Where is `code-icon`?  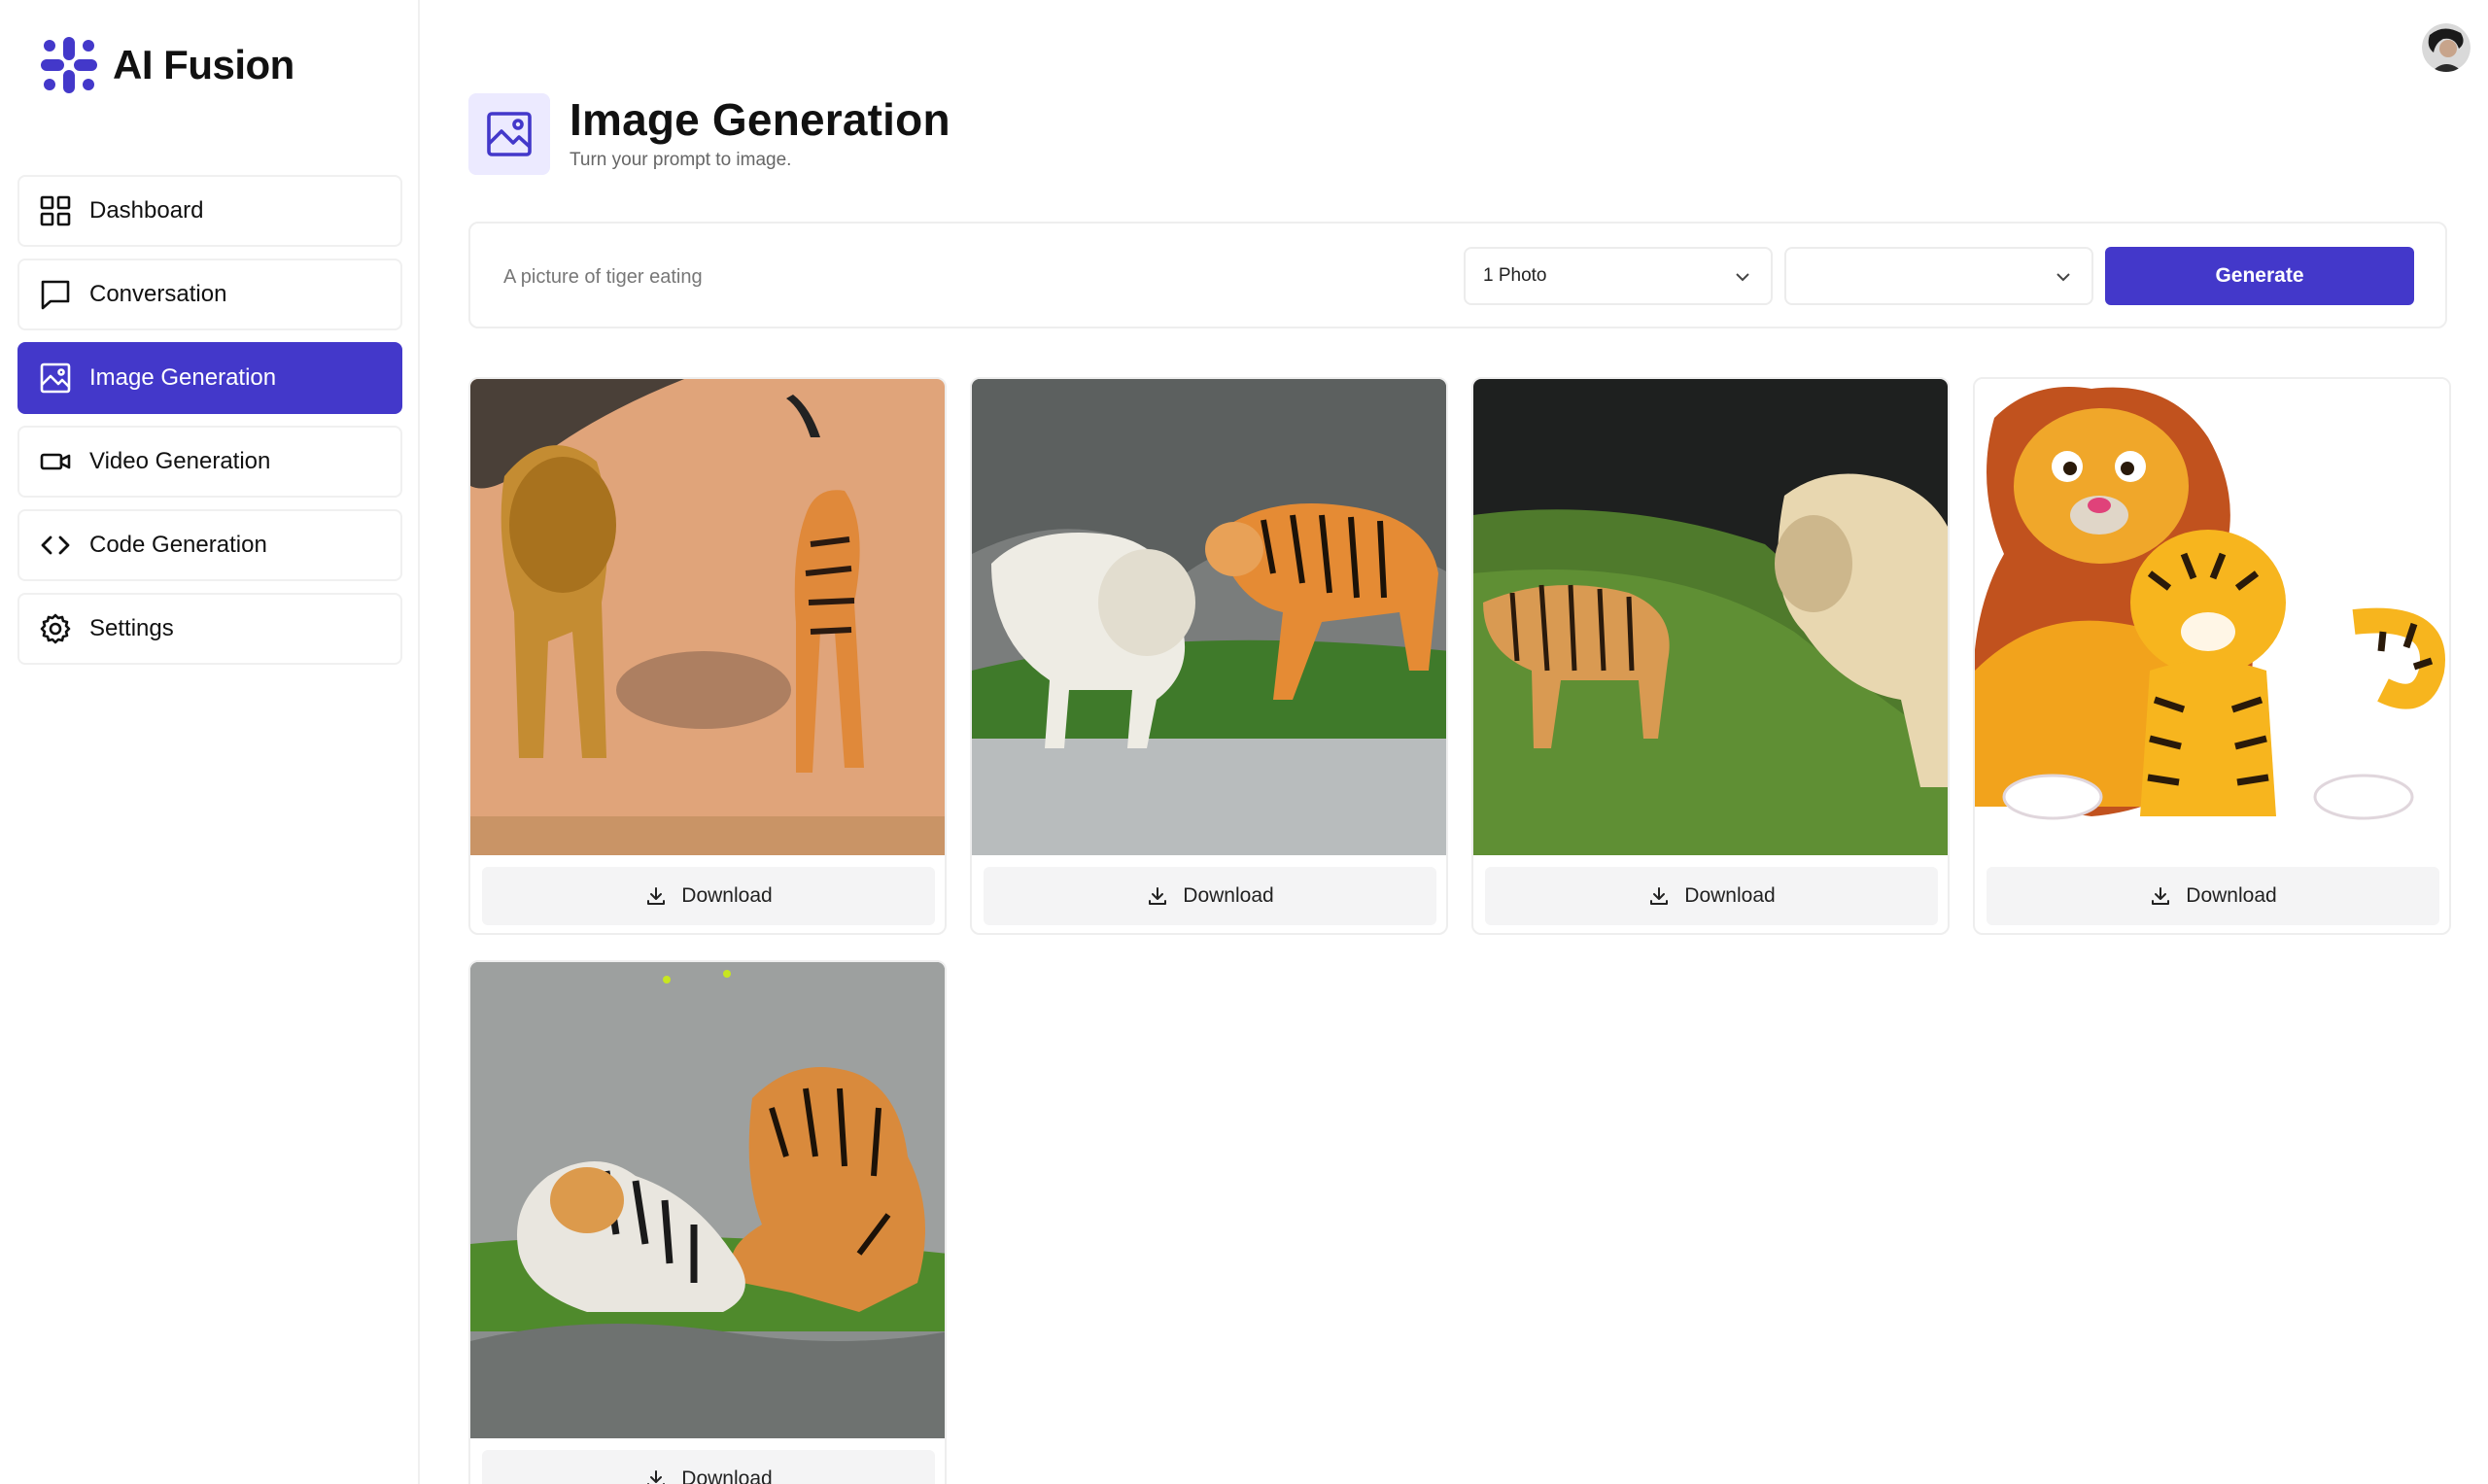 code-icon is located at coordinates (55, 545).